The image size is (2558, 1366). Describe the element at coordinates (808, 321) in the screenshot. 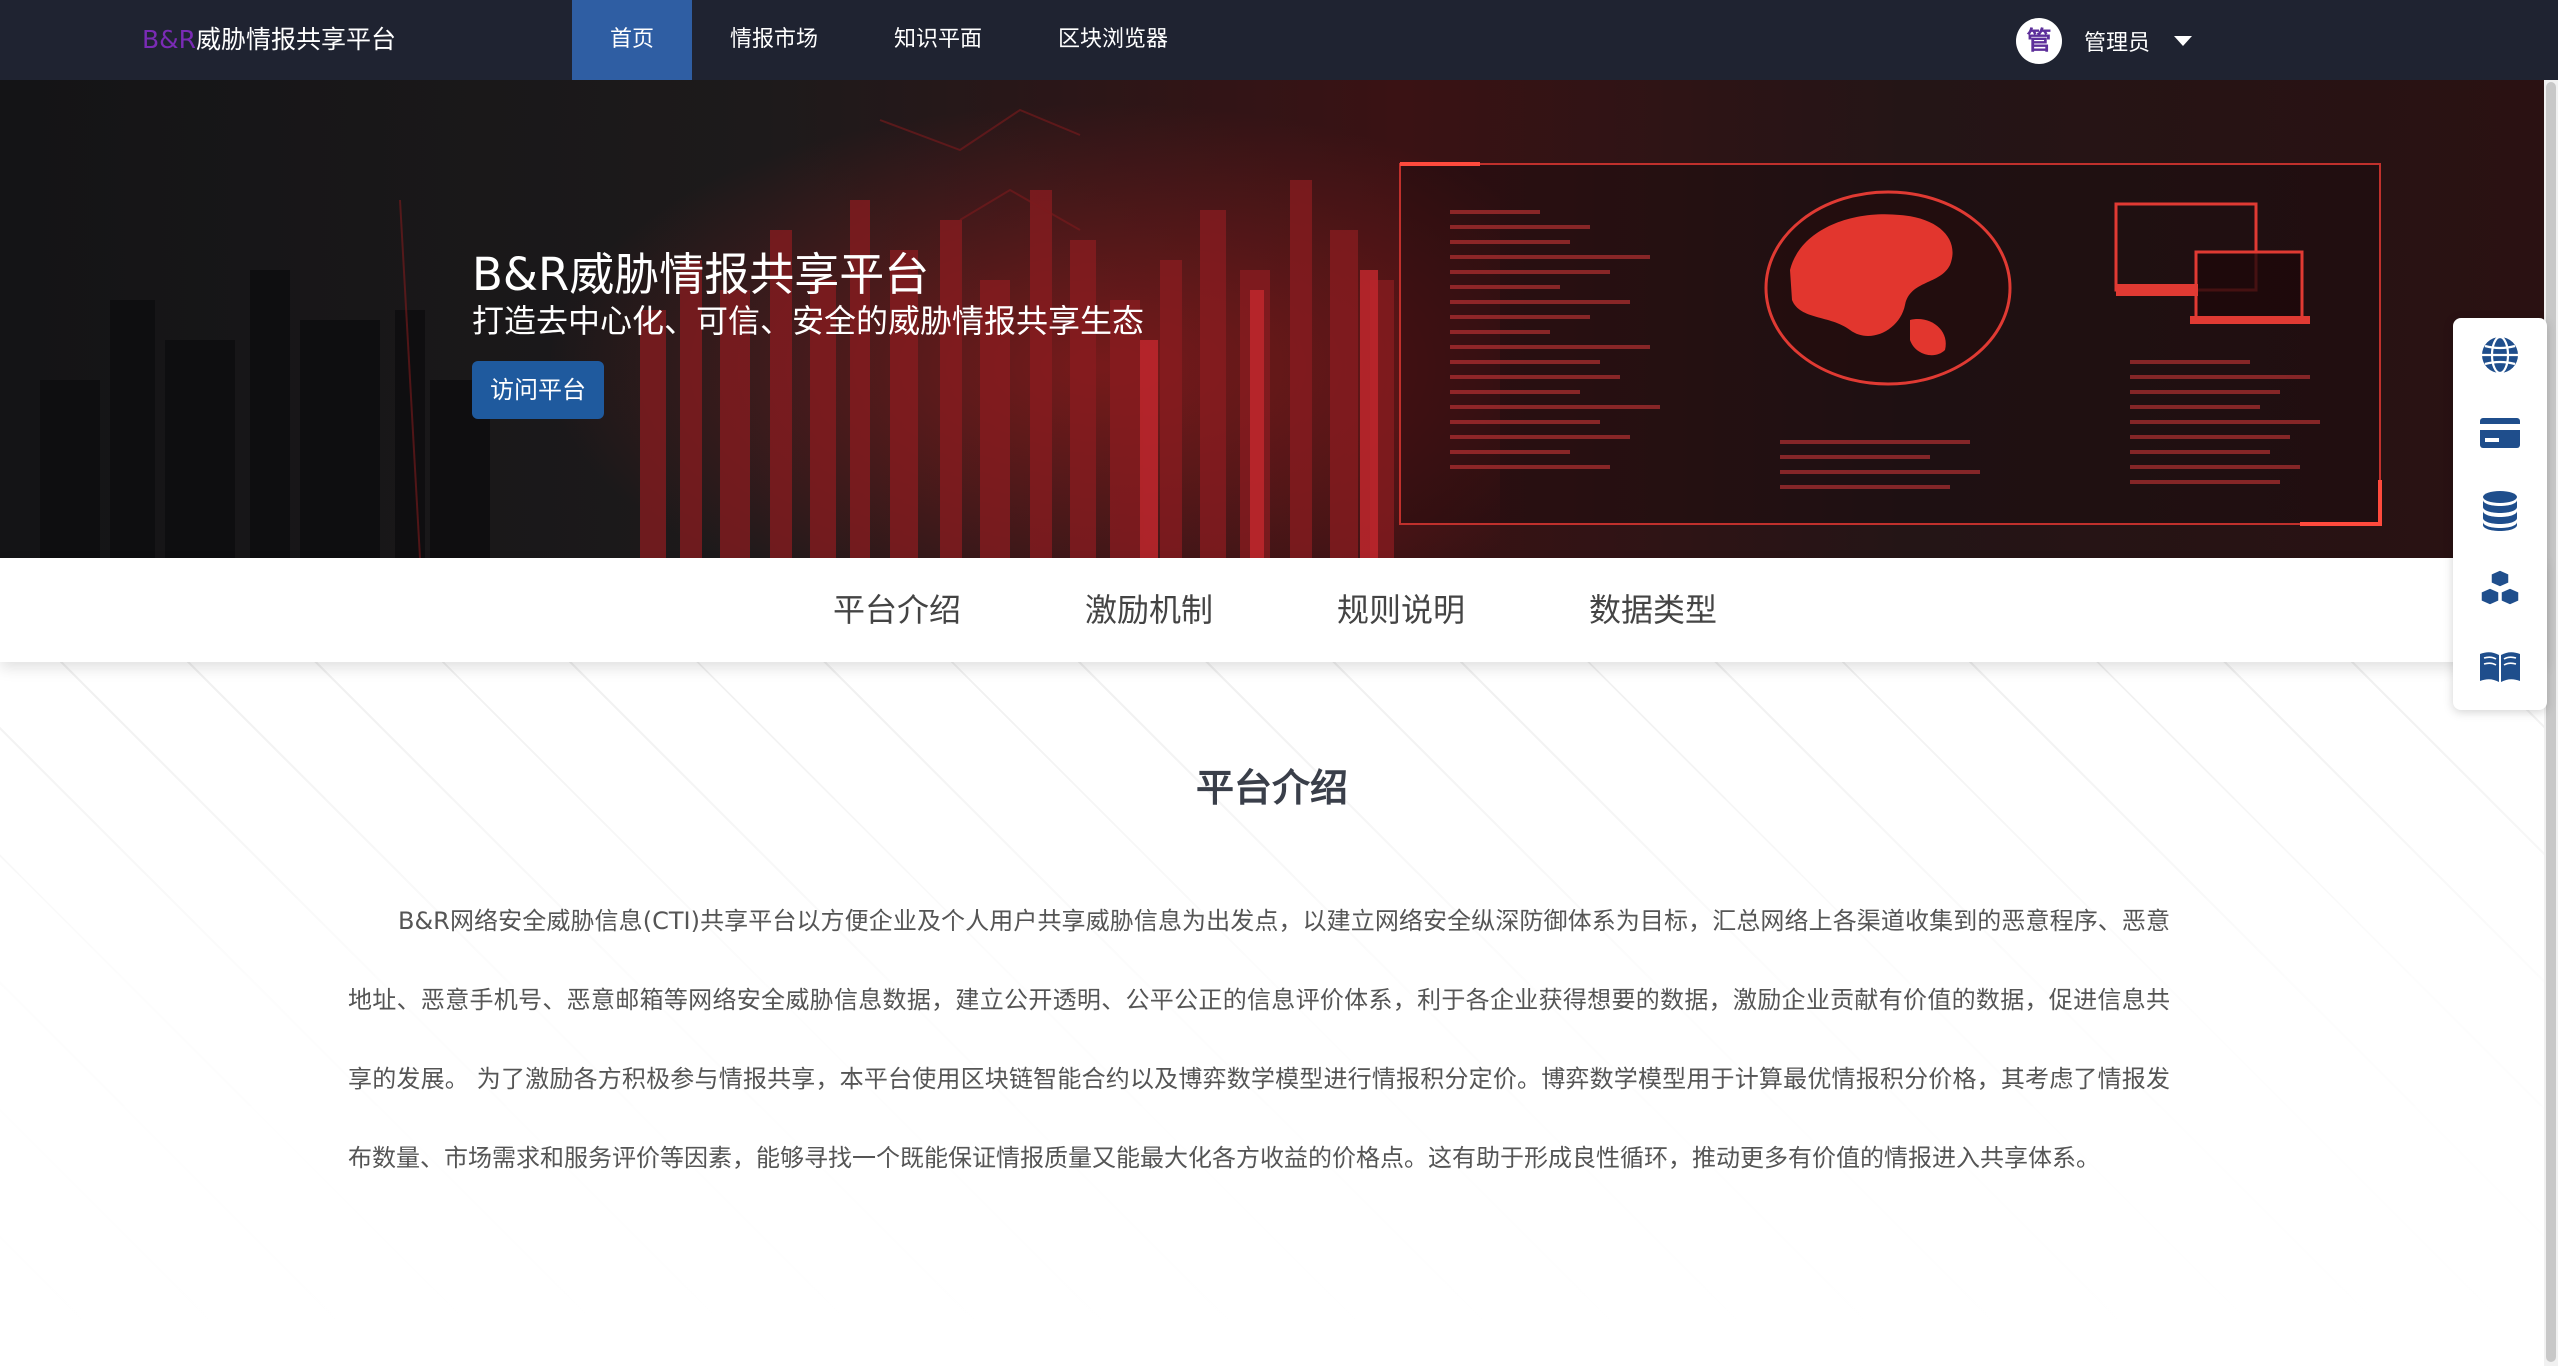

I see `hero-subtitle: 打造去中心化、可信、安全的威胁情报共享生态` at that location.